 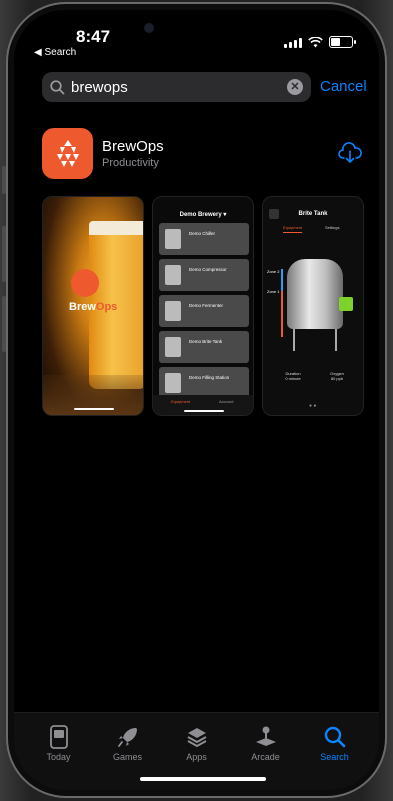 What do you see at coordinates (93, 36) in the screenshot?
I see `status-time: 8:47` at bounding box center [93, 36].